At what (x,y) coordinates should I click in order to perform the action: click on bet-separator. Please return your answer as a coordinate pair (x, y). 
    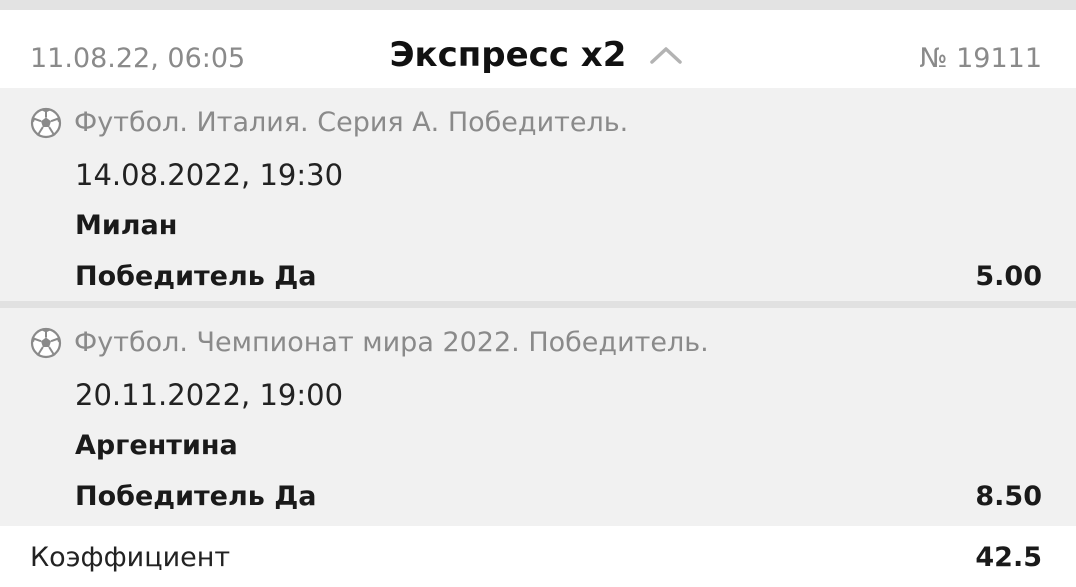
    Looking at the image, I should click on (538, 304).